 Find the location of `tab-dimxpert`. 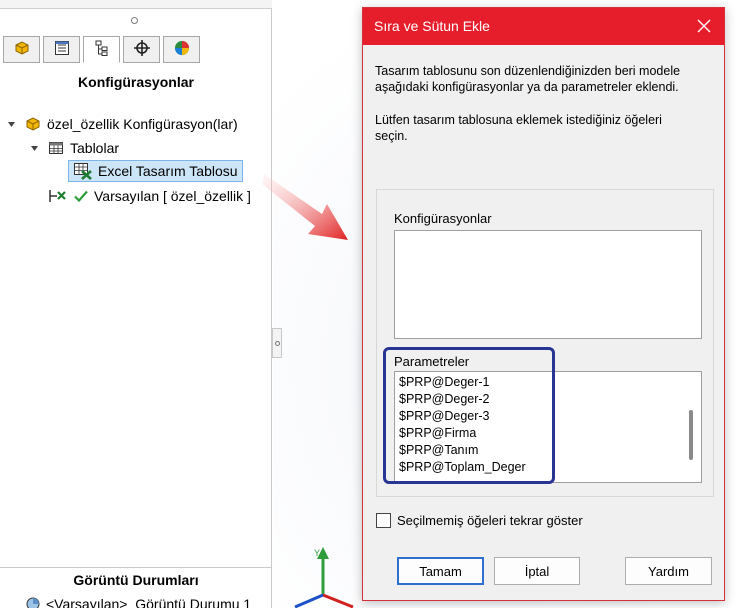

tab-dimxpert is located at coordinates (141, 49).